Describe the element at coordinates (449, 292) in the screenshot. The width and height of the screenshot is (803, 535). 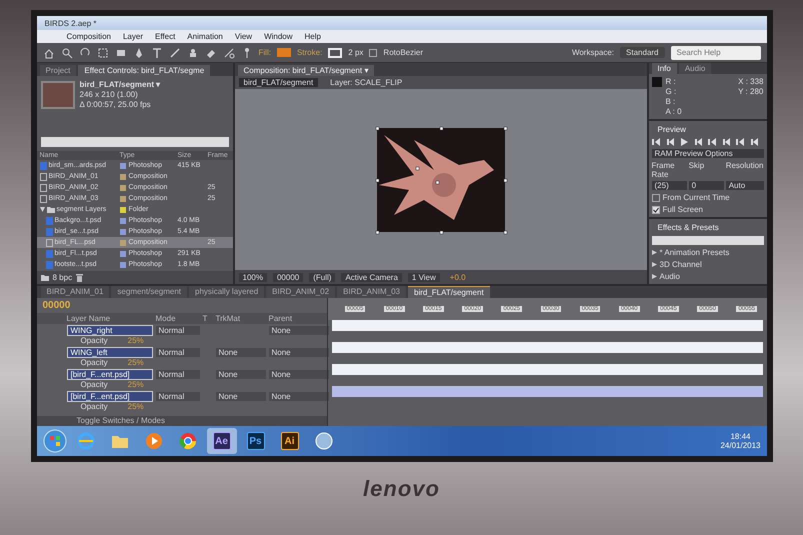
I see `timeline-tab: bird_FLAT/segment` at that location.